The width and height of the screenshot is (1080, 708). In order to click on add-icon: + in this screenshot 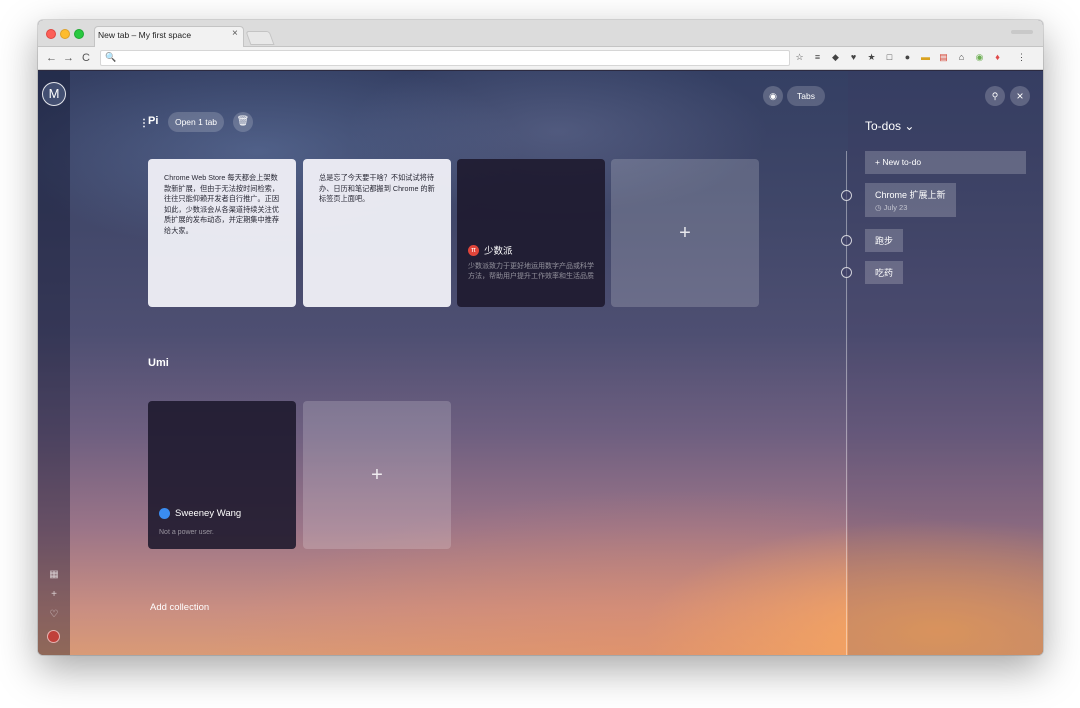, I will do `click(54, 594)`.